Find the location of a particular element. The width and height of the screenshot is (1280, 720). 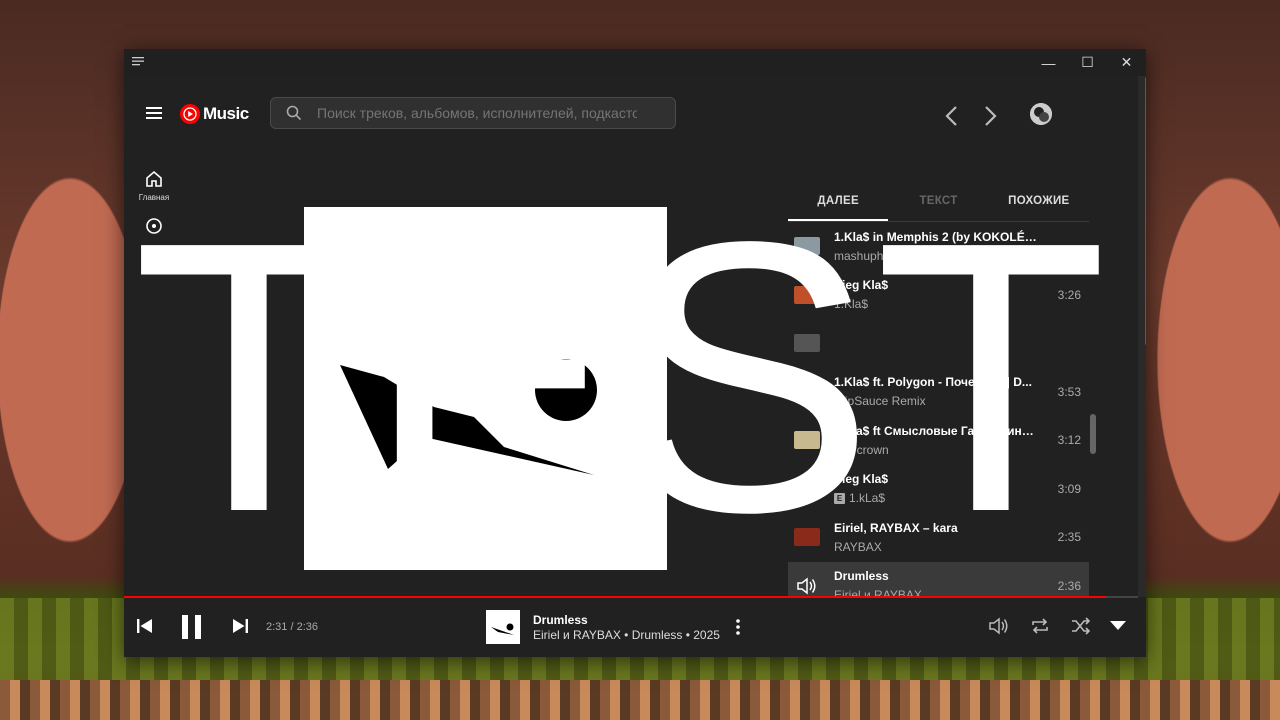

track-artist: 1.Kla$ is located at coordinates (937, 304).